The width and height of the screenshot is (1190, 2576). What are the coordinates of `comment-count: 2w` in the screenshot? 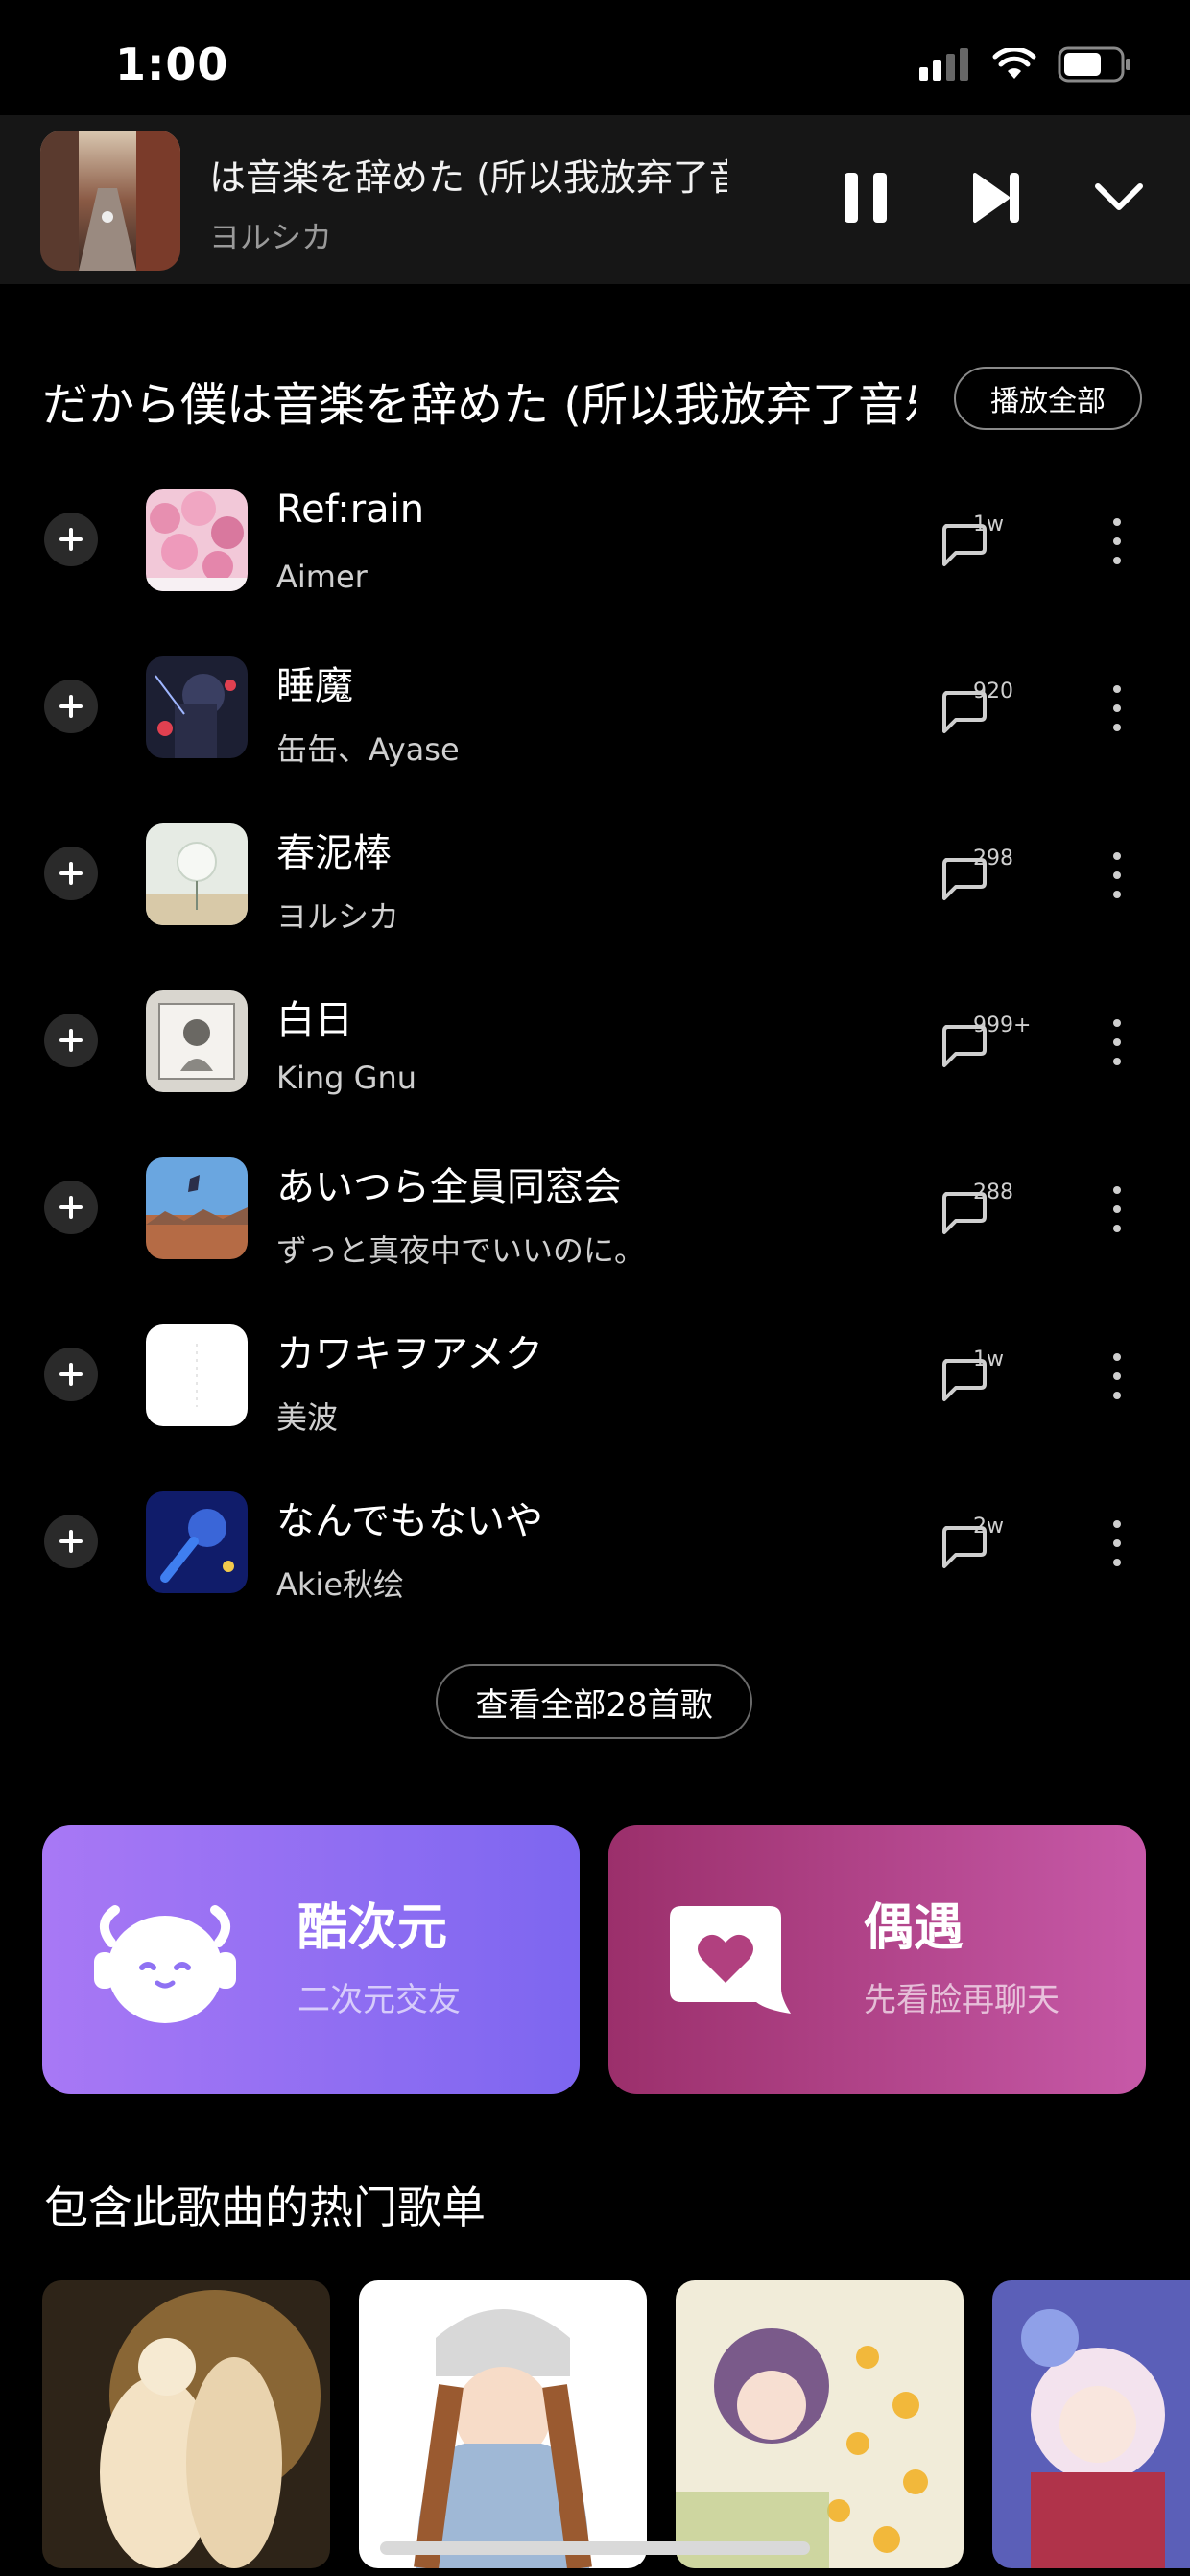 It's located at (989, 1526).